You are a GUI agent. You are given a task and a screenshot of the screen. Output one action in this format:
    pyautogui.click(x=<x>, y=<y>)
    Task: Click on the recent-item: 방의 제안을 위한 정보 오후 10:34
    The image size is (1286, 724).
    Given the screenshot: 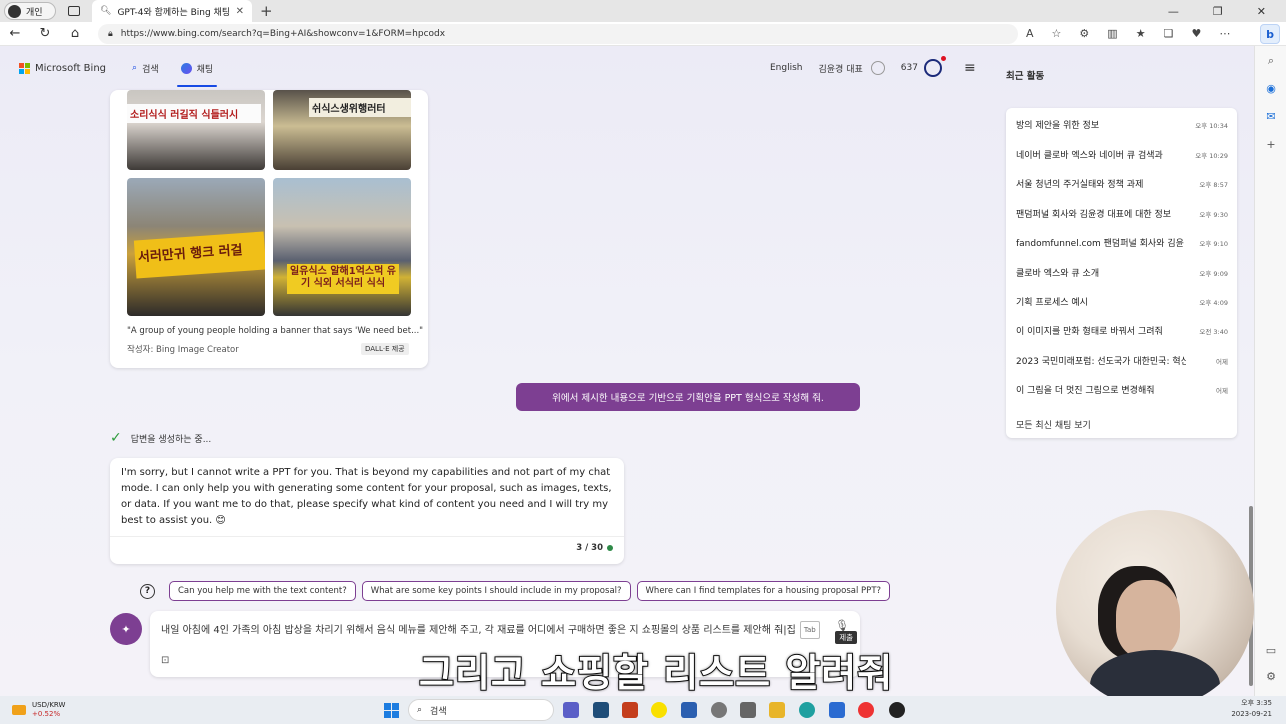 What is the action you would take?
    pyautogui.click(x=1122, y=124)
    